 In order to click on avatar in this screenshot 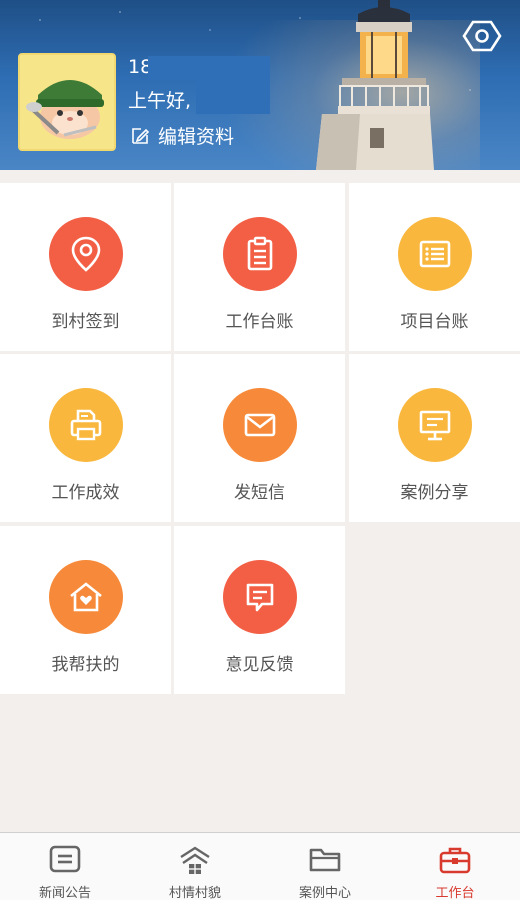, I will do `click(67, 102)`.